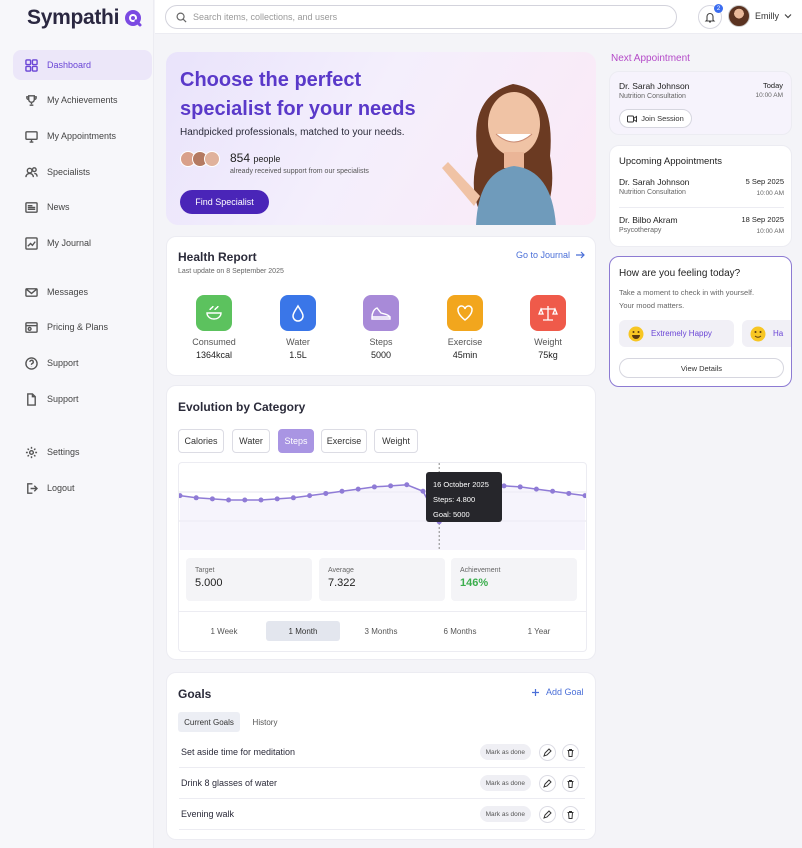 This screenshot has height=848, width=802. What do you see at coordinates (760, 16) in the screenshot?
I see `user-menu: Emilly` at bounding box center [760, 16].